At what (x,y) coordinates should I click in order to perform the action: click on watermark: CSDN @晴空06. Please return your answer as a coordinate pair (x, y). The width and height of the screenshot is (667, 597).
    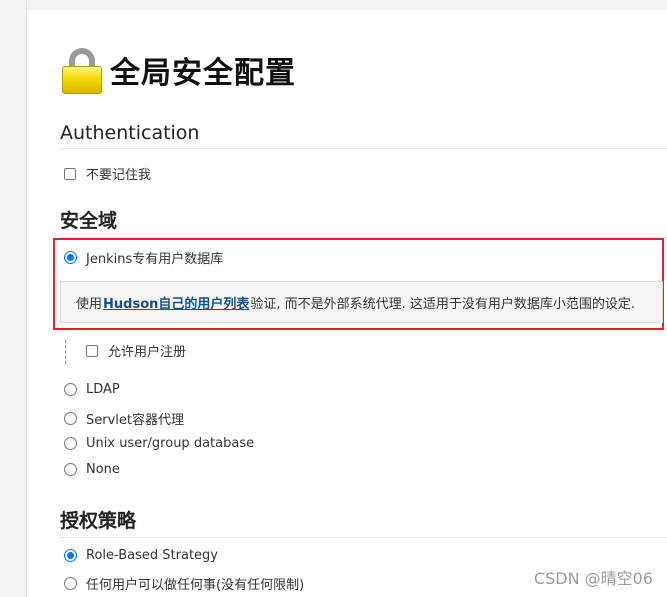
    Looking at the image, I should click on (593, 578).